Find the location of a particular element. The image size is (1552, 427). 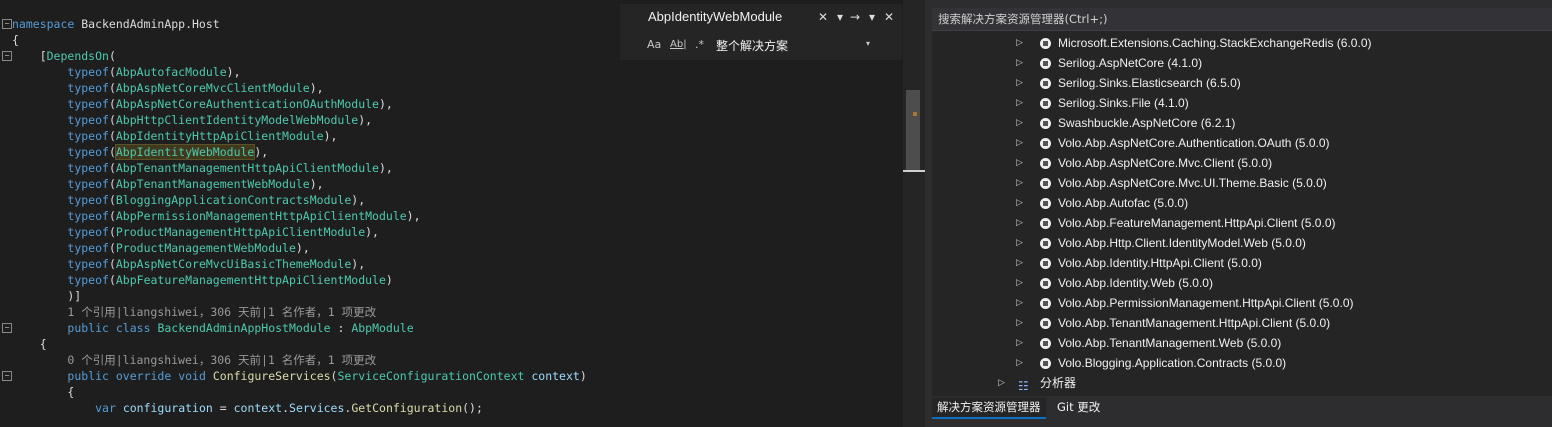

match-case-toggle: Aa is located at coordinates (654, 45).